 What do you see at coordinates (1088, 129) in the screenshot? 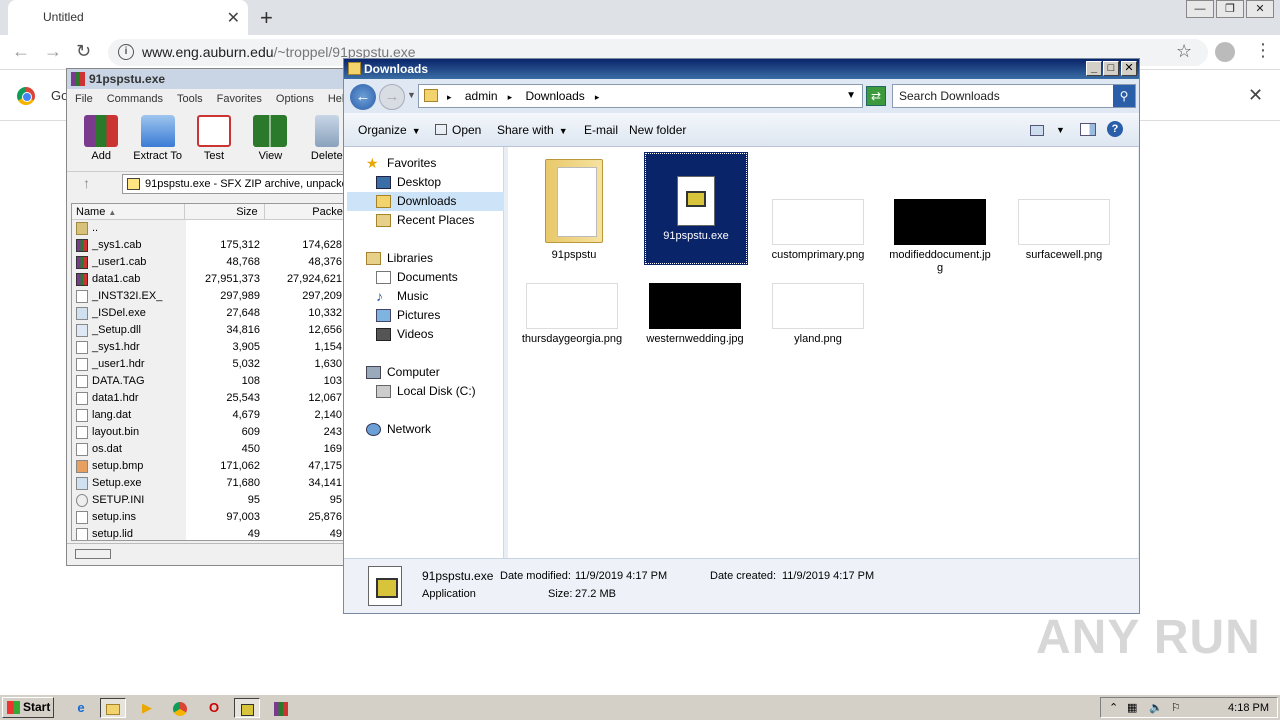
I see `preview-pane-icon` at bounding box center [1088, 129].